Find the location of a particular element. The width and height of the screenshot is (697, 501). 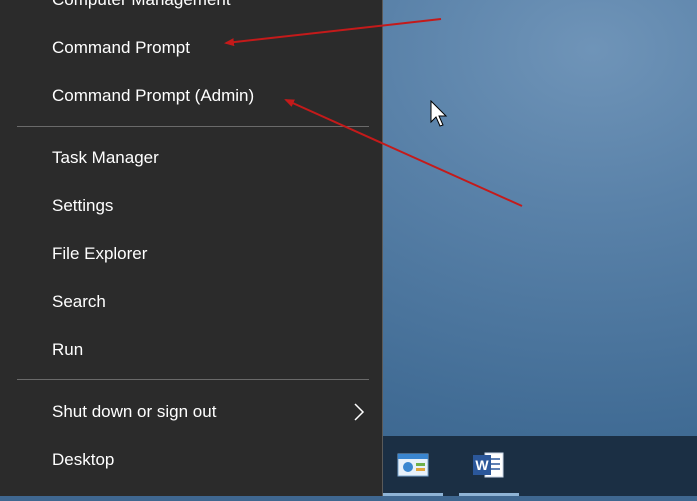

menu-item-desktop: Desktop is located at coordinates (191, 460).